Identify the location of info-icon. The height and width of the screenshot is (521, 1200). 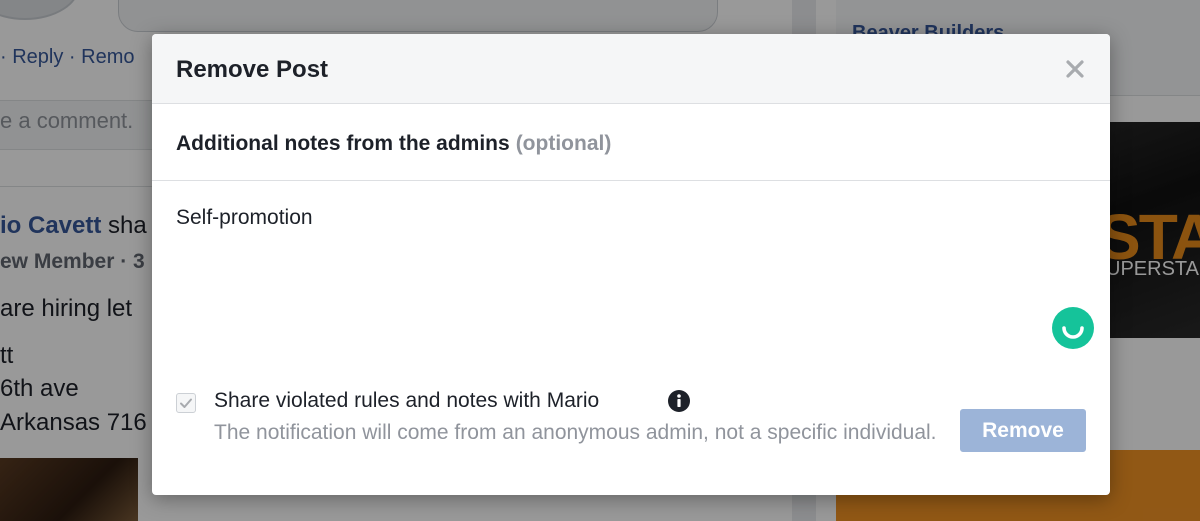
(679, 401).